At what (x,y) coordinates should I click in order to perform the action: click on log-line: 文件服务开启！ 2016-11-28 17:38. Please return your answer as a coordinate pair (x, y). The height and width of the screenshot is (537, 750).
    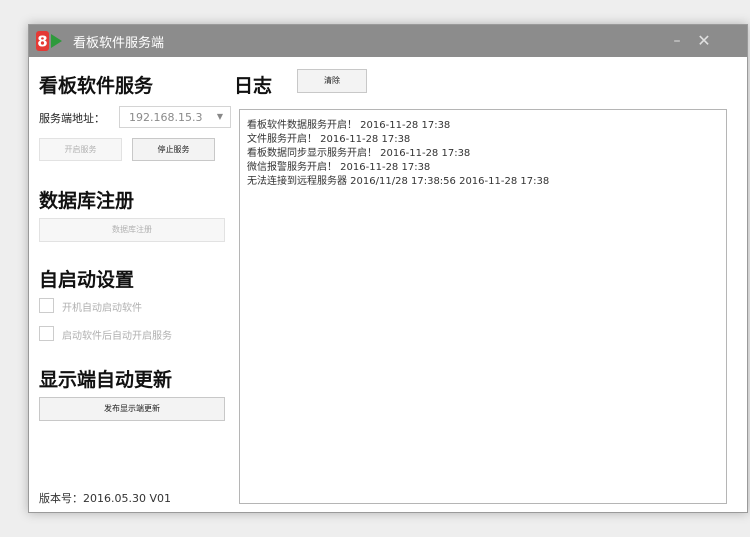
    Looking at the image, I should click on (329, 139).